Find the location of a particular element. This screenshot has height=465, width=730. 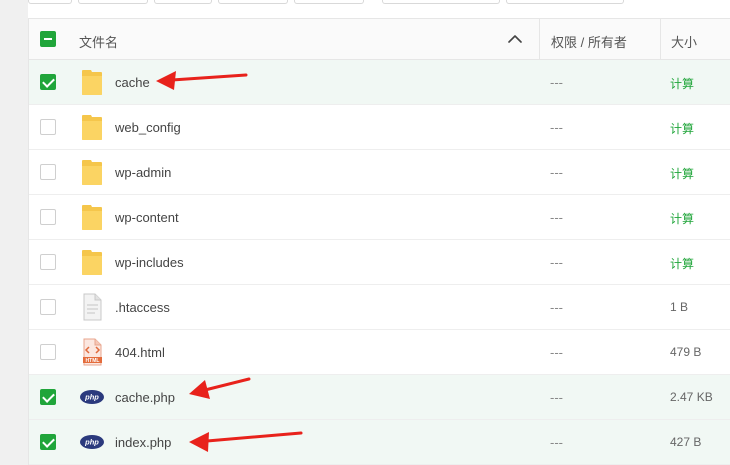

table-row: cache --- 计算 is located at coordinates (379, 82).